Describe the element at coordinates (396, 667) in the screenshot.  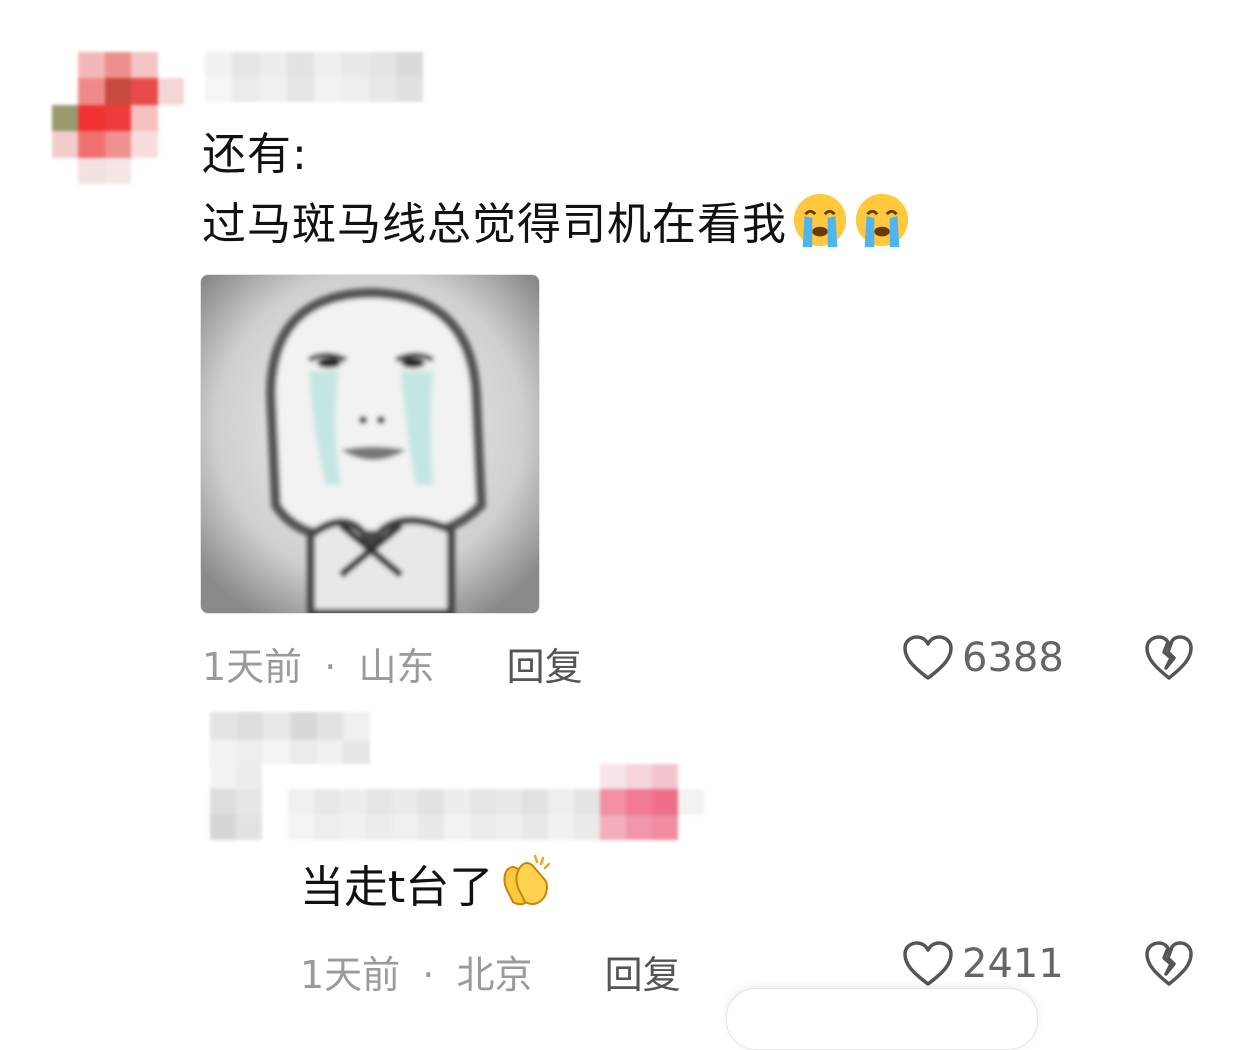
I see `comment-location: 山东` at that location.